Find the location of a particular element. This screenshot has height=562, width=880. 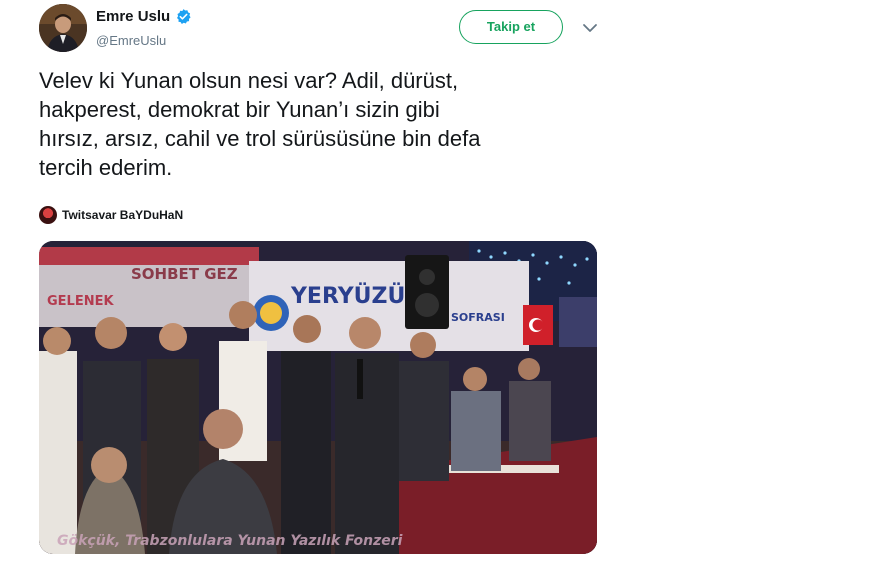

attribution-avatar is located at coordinates (48, 215).